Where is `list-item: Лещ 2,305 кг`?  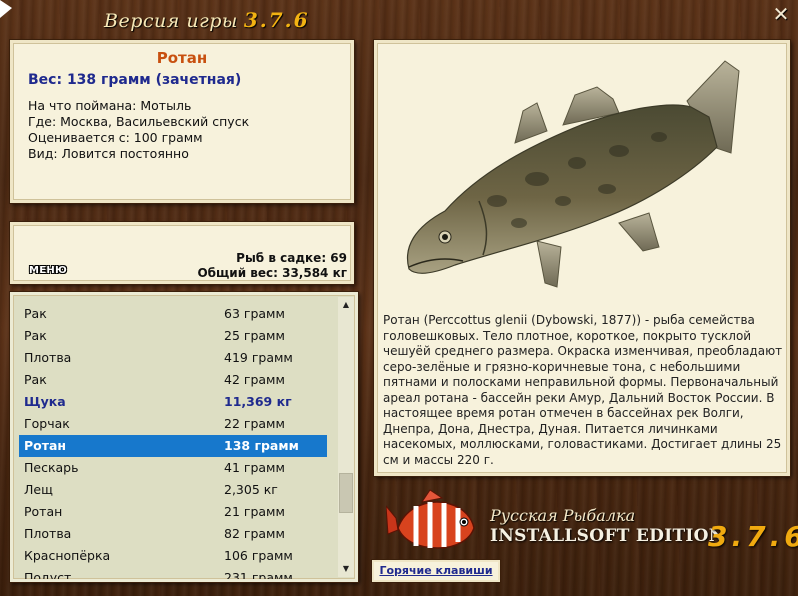
list-item: Лещ 2,305 кг is located at coordinates (173, 490).